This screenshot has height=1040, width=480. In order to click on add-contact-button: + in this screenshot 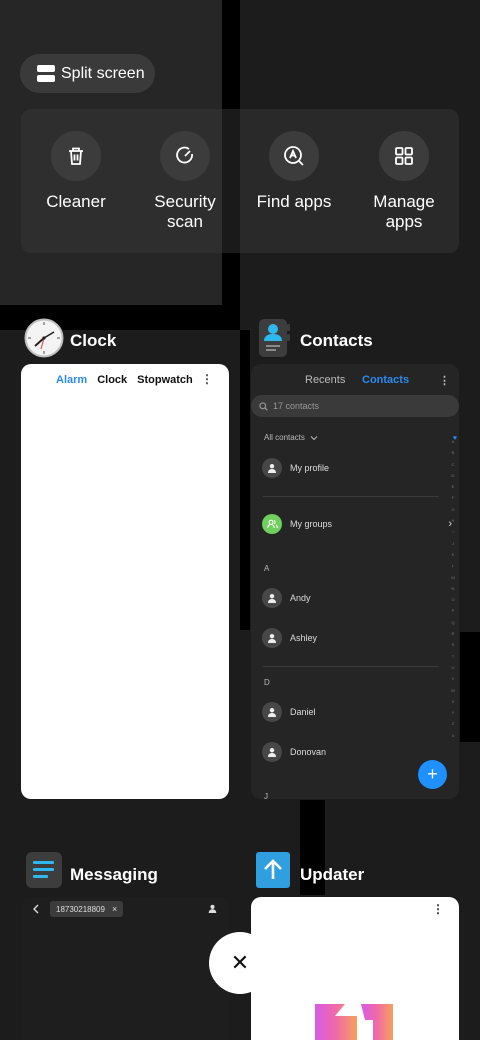, I will do `click(432, 774)`.